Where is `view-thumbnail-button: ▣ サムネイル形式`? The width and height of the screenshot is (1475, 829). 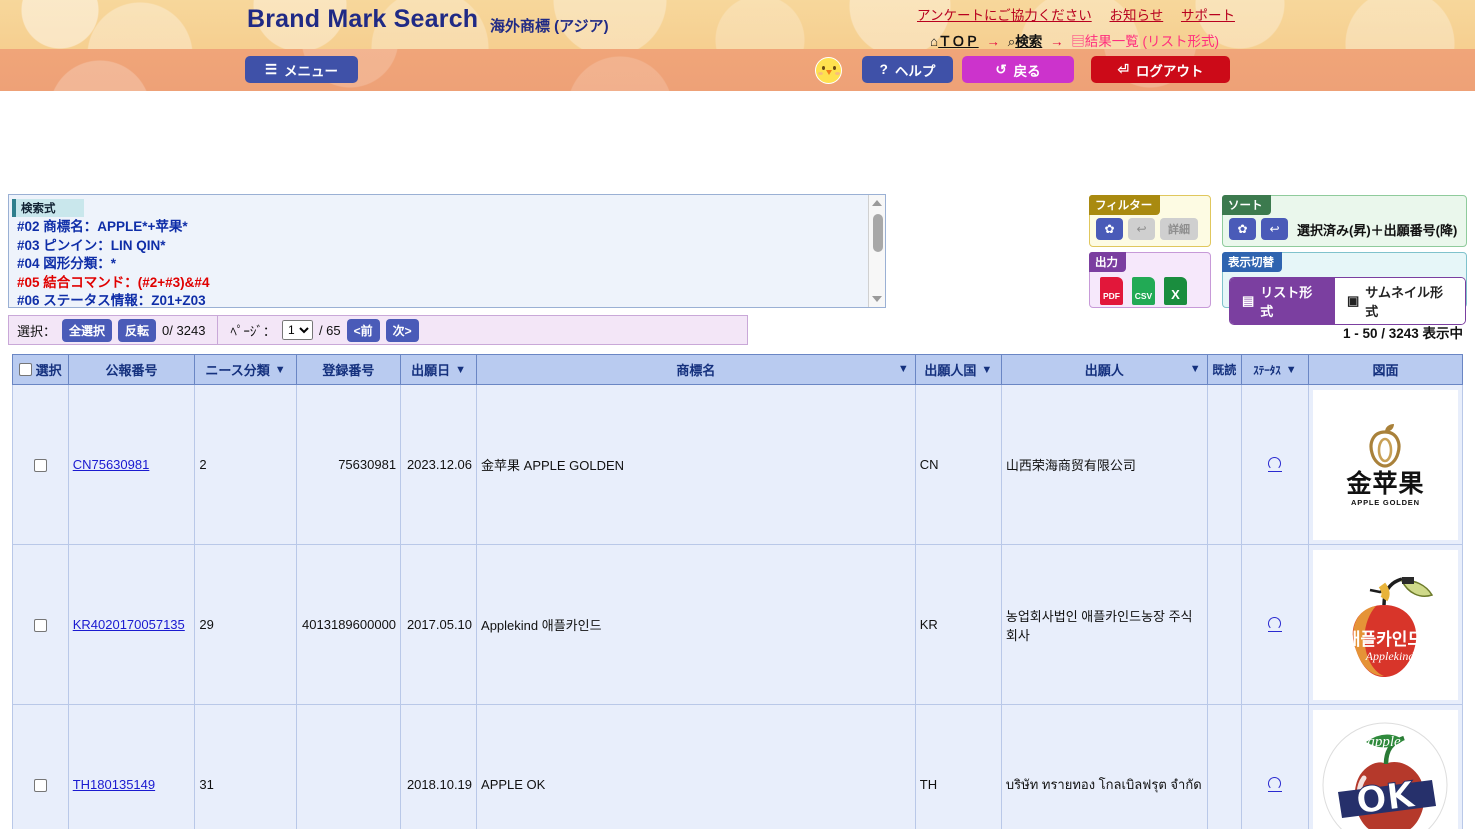
view-thumbnail-button: ▣ サムネイル形式 is located at coordinates (1399, 301).